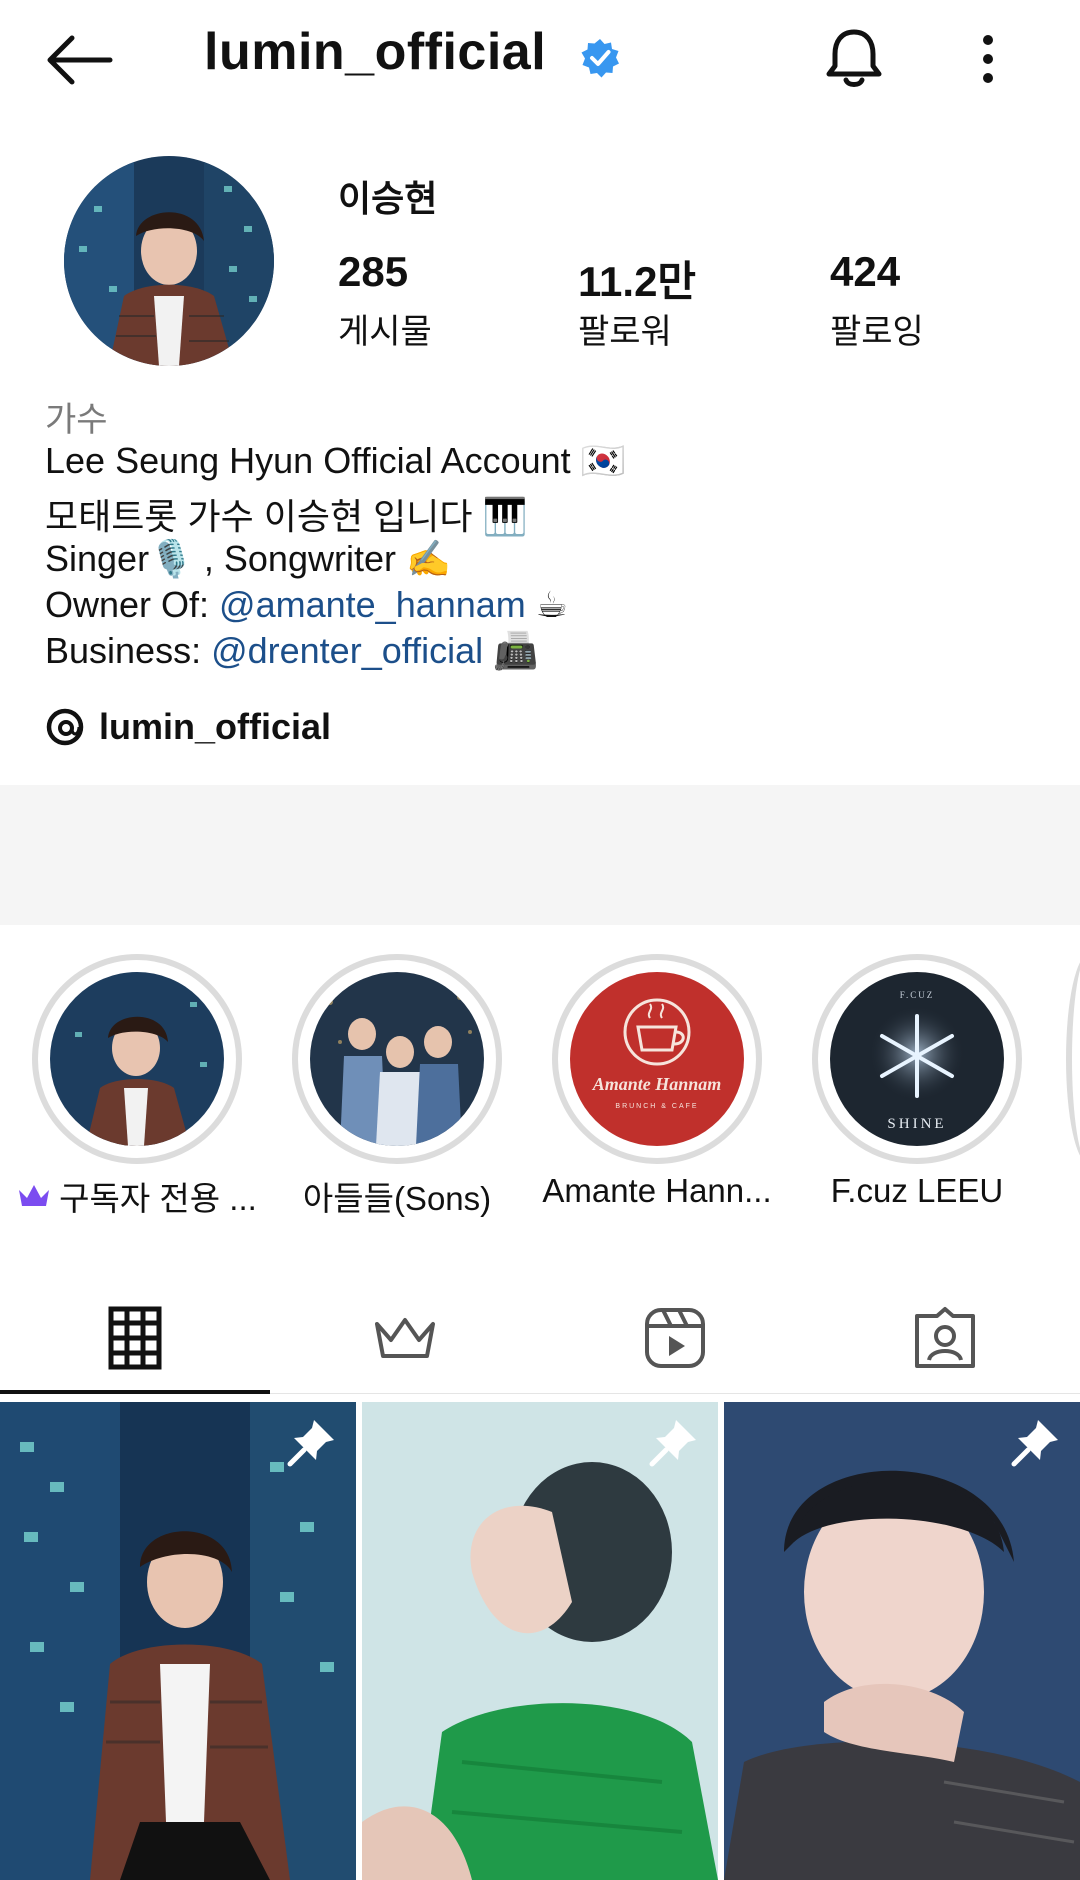  I want to click on mention-link-amante: @amante_hannam, so click(372, 604).